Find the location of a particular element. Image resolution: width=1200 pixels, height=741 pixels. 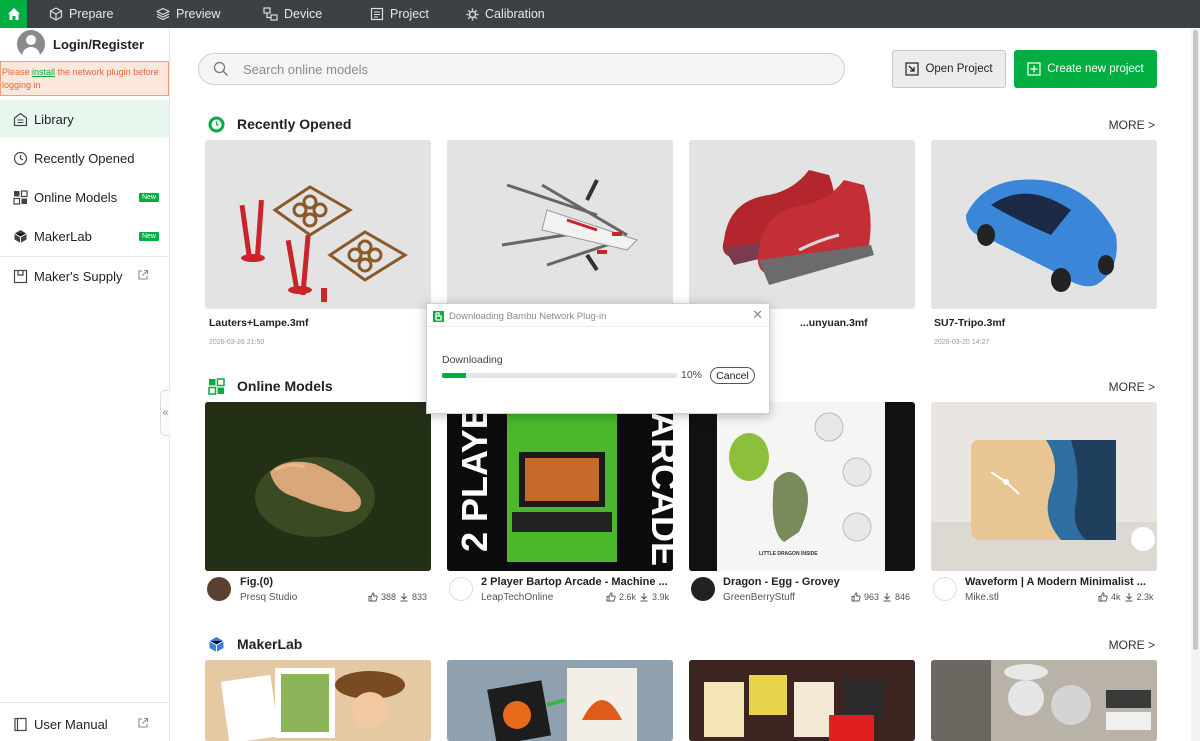

open-project-label: Open Project is located at coordinates (959, 69).